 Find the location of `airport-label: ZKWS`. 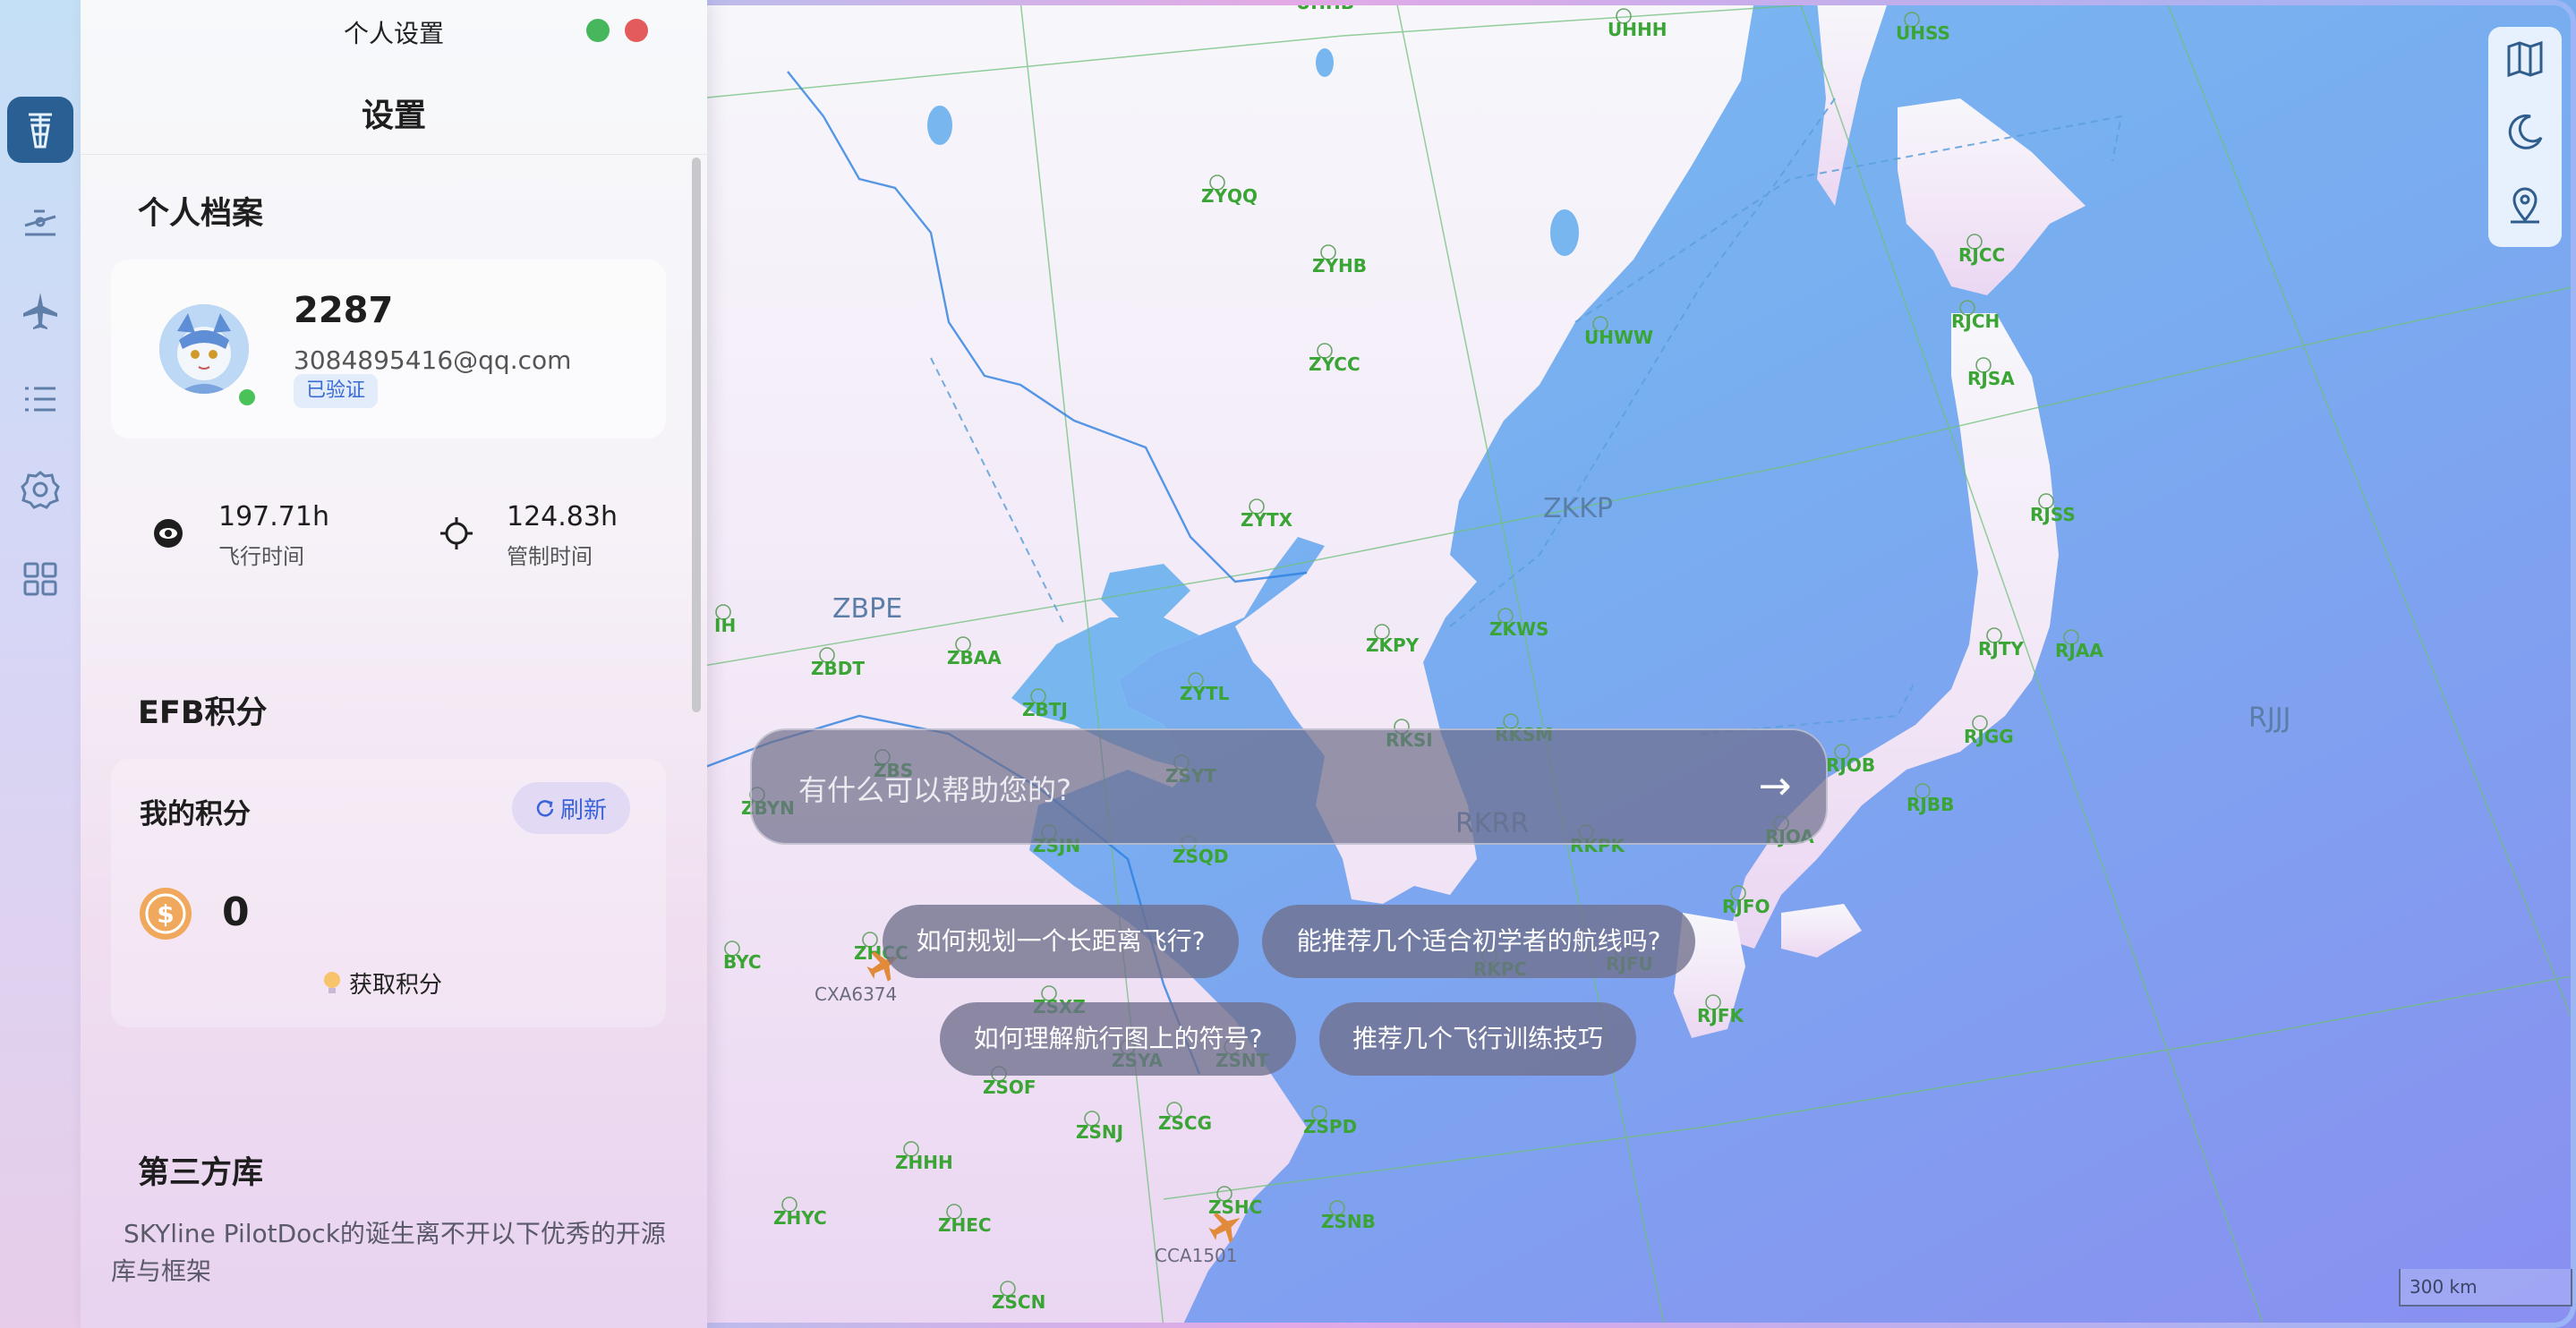

airport-label: ZKWS is located at coordinates (1518, 629).